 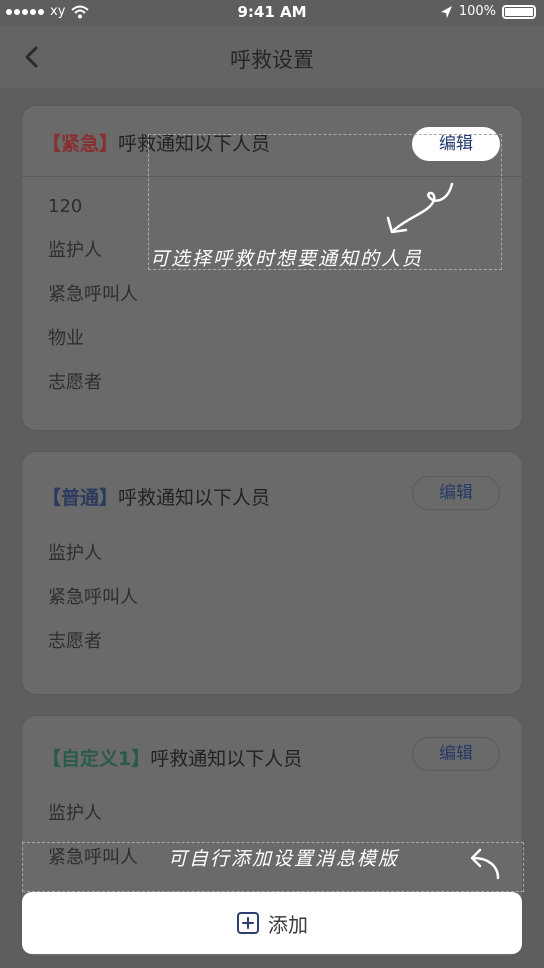 What do you see at coordinates (284, 859) in the screenshot?
I see `annotation-add-template: 可自行添加设置消息模版` at bounding box center [284, 859].